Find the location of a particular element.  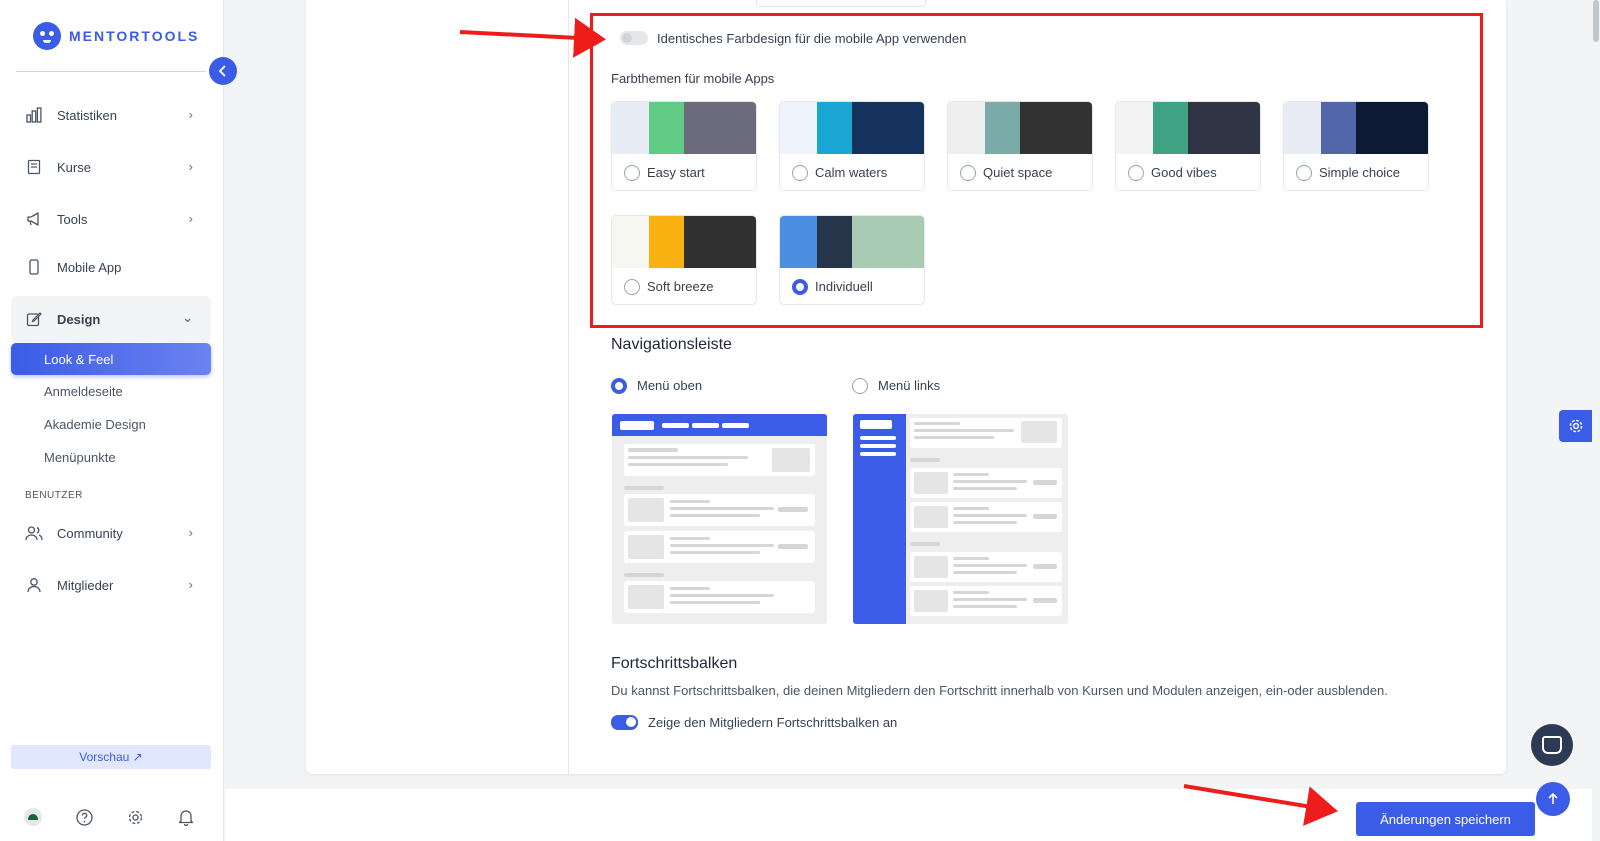

chevron-left-icon is located at coordinates (222, 71).